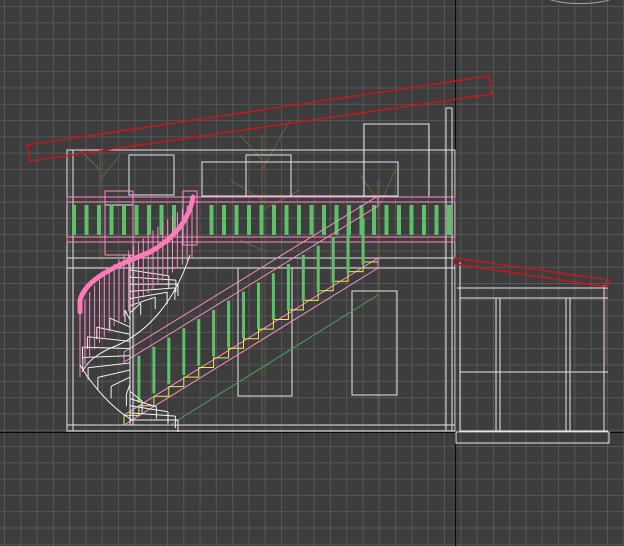  I want to click on annex-roof, so click(532, 272).